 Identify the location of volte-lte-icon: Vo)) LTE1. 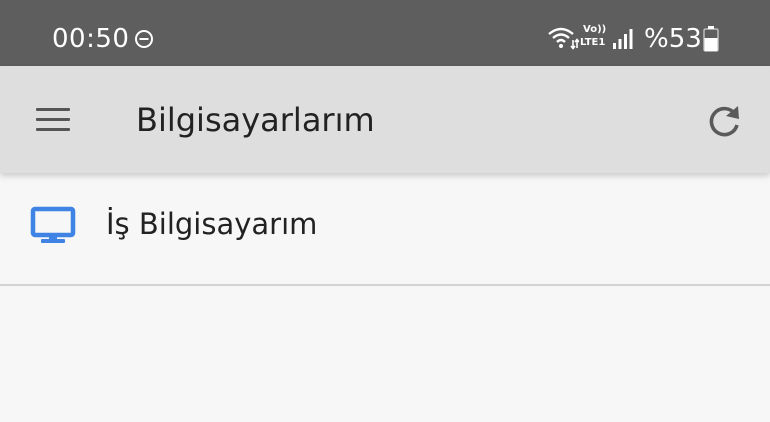
(595, 38).